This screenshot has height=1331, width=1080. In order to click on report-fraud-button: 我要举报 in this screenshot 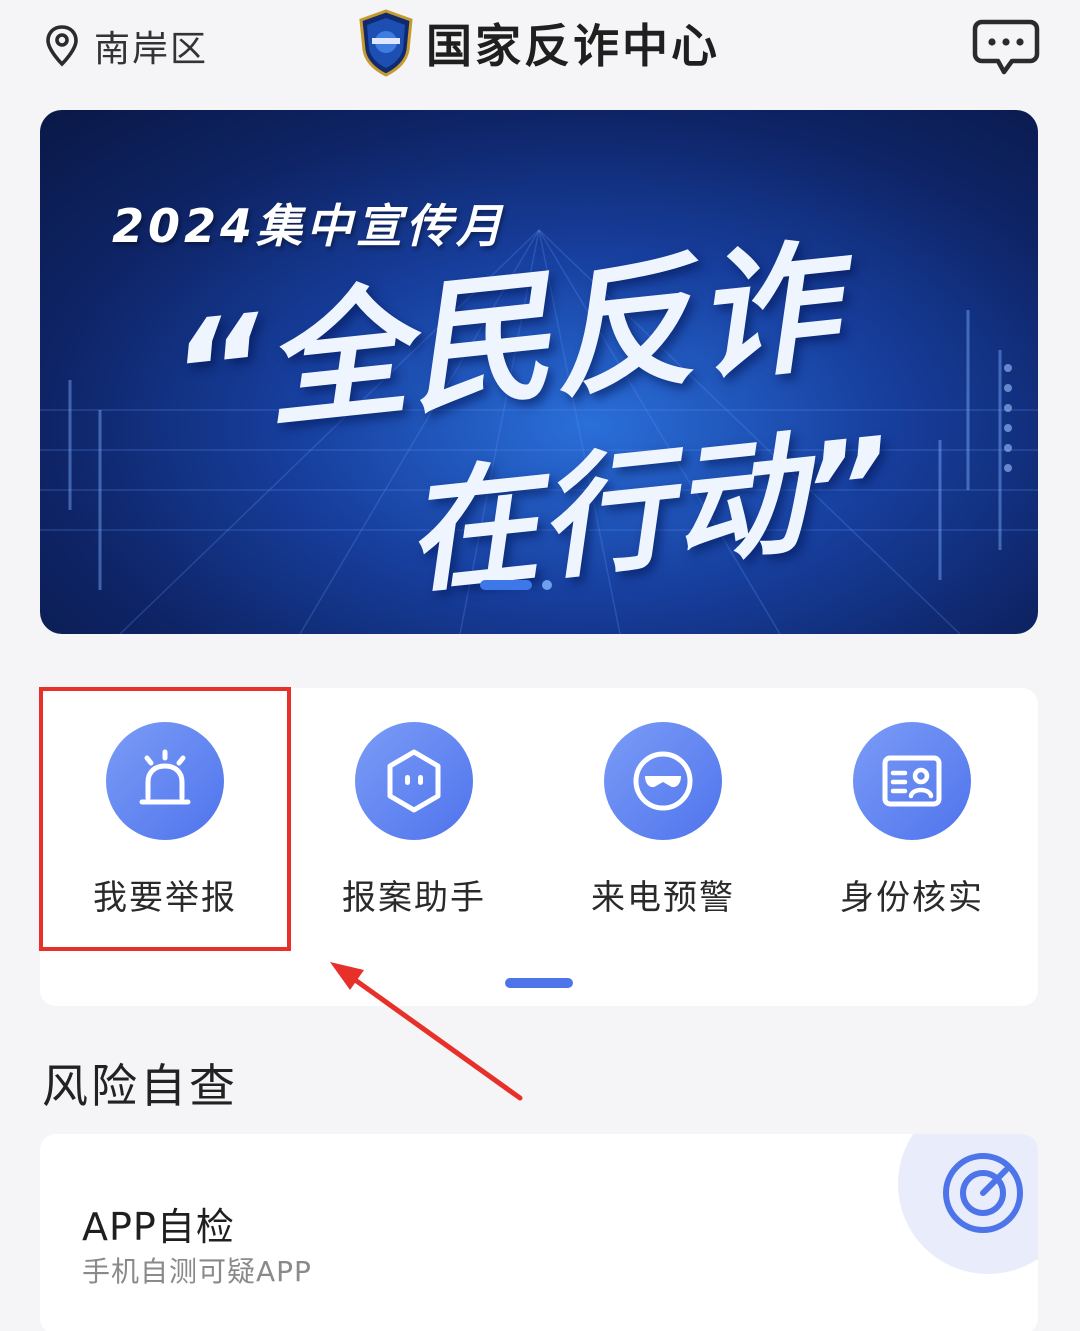, I will do `click(165, 819)`.